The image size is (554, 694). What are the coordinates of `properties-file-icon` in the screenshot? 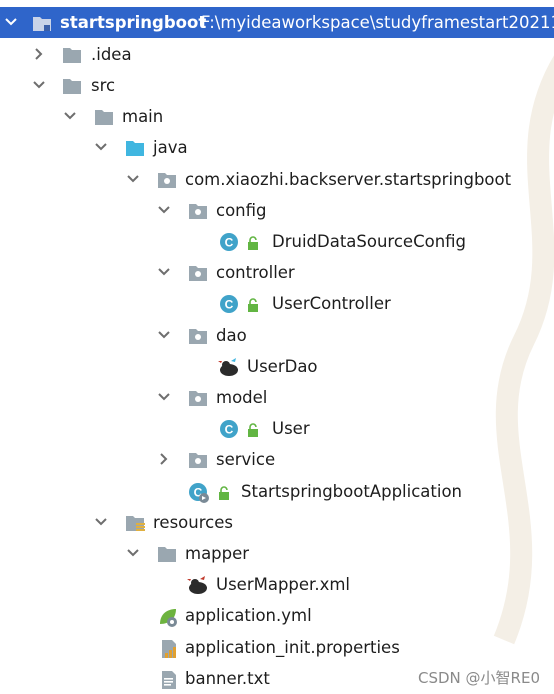 It's located at (169, 648).